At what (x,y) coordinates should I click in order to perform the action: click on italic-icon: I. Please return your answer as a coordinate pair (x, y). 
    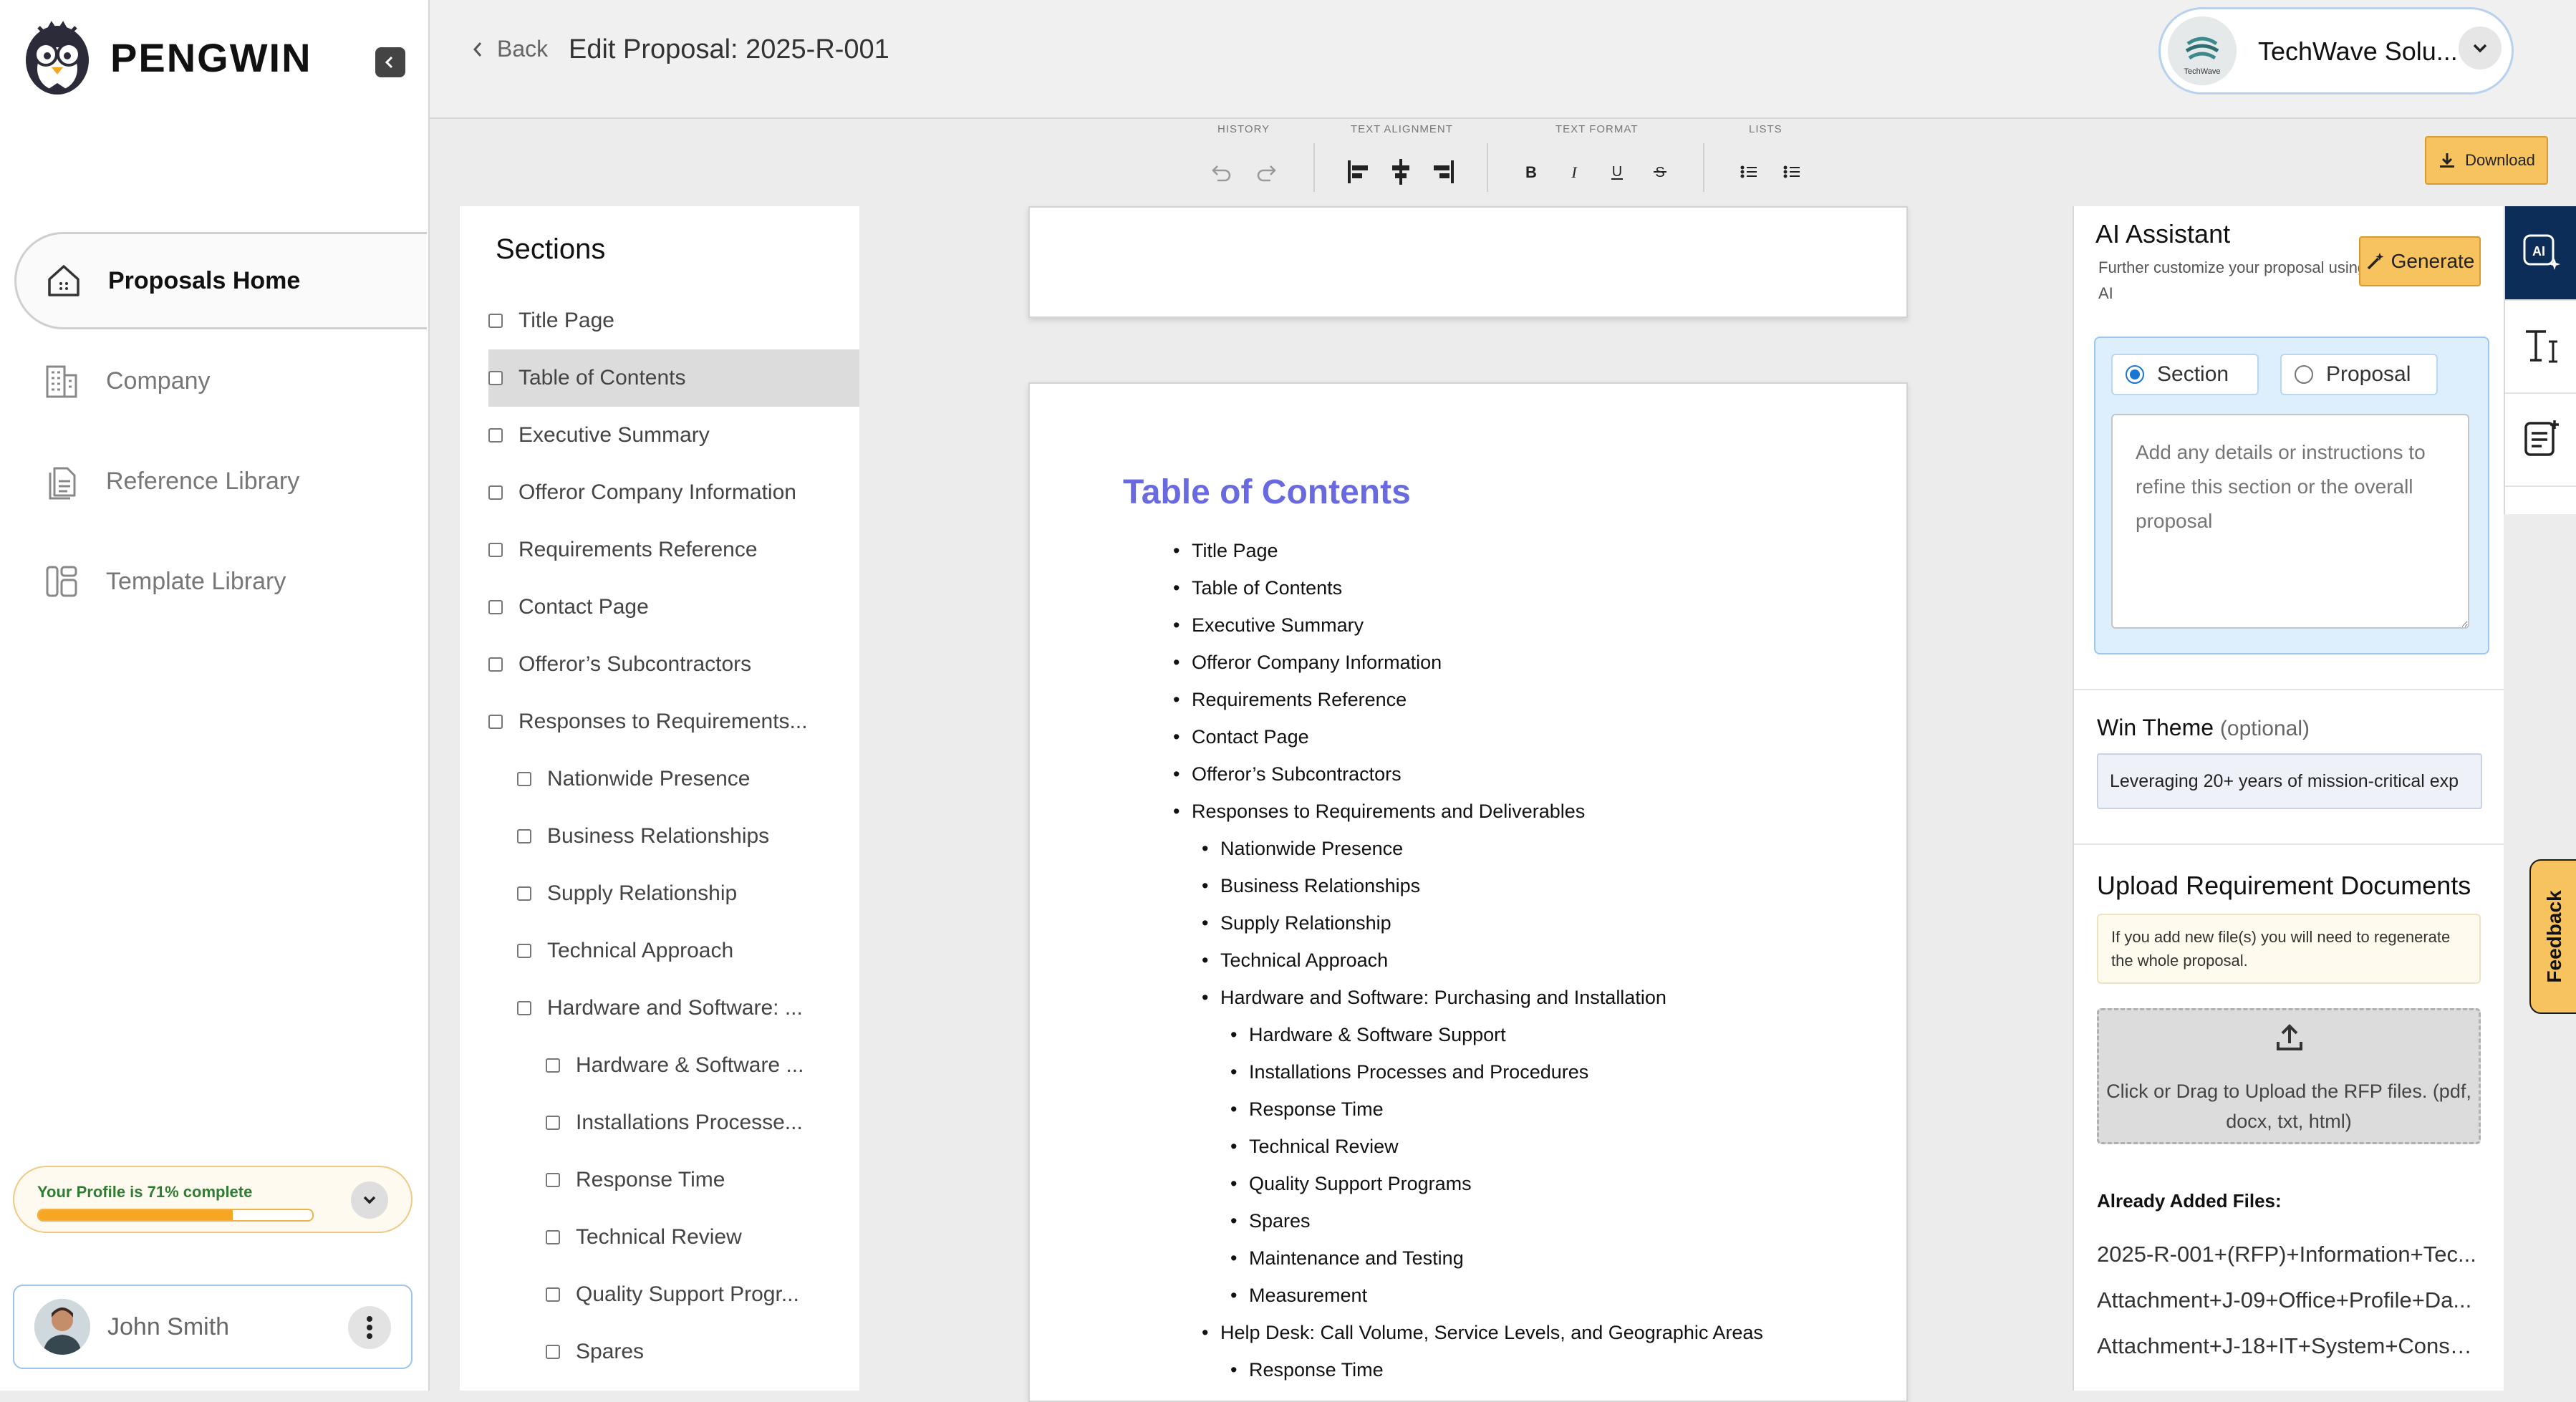
    Looking at the image, I should click on (1574, 172).